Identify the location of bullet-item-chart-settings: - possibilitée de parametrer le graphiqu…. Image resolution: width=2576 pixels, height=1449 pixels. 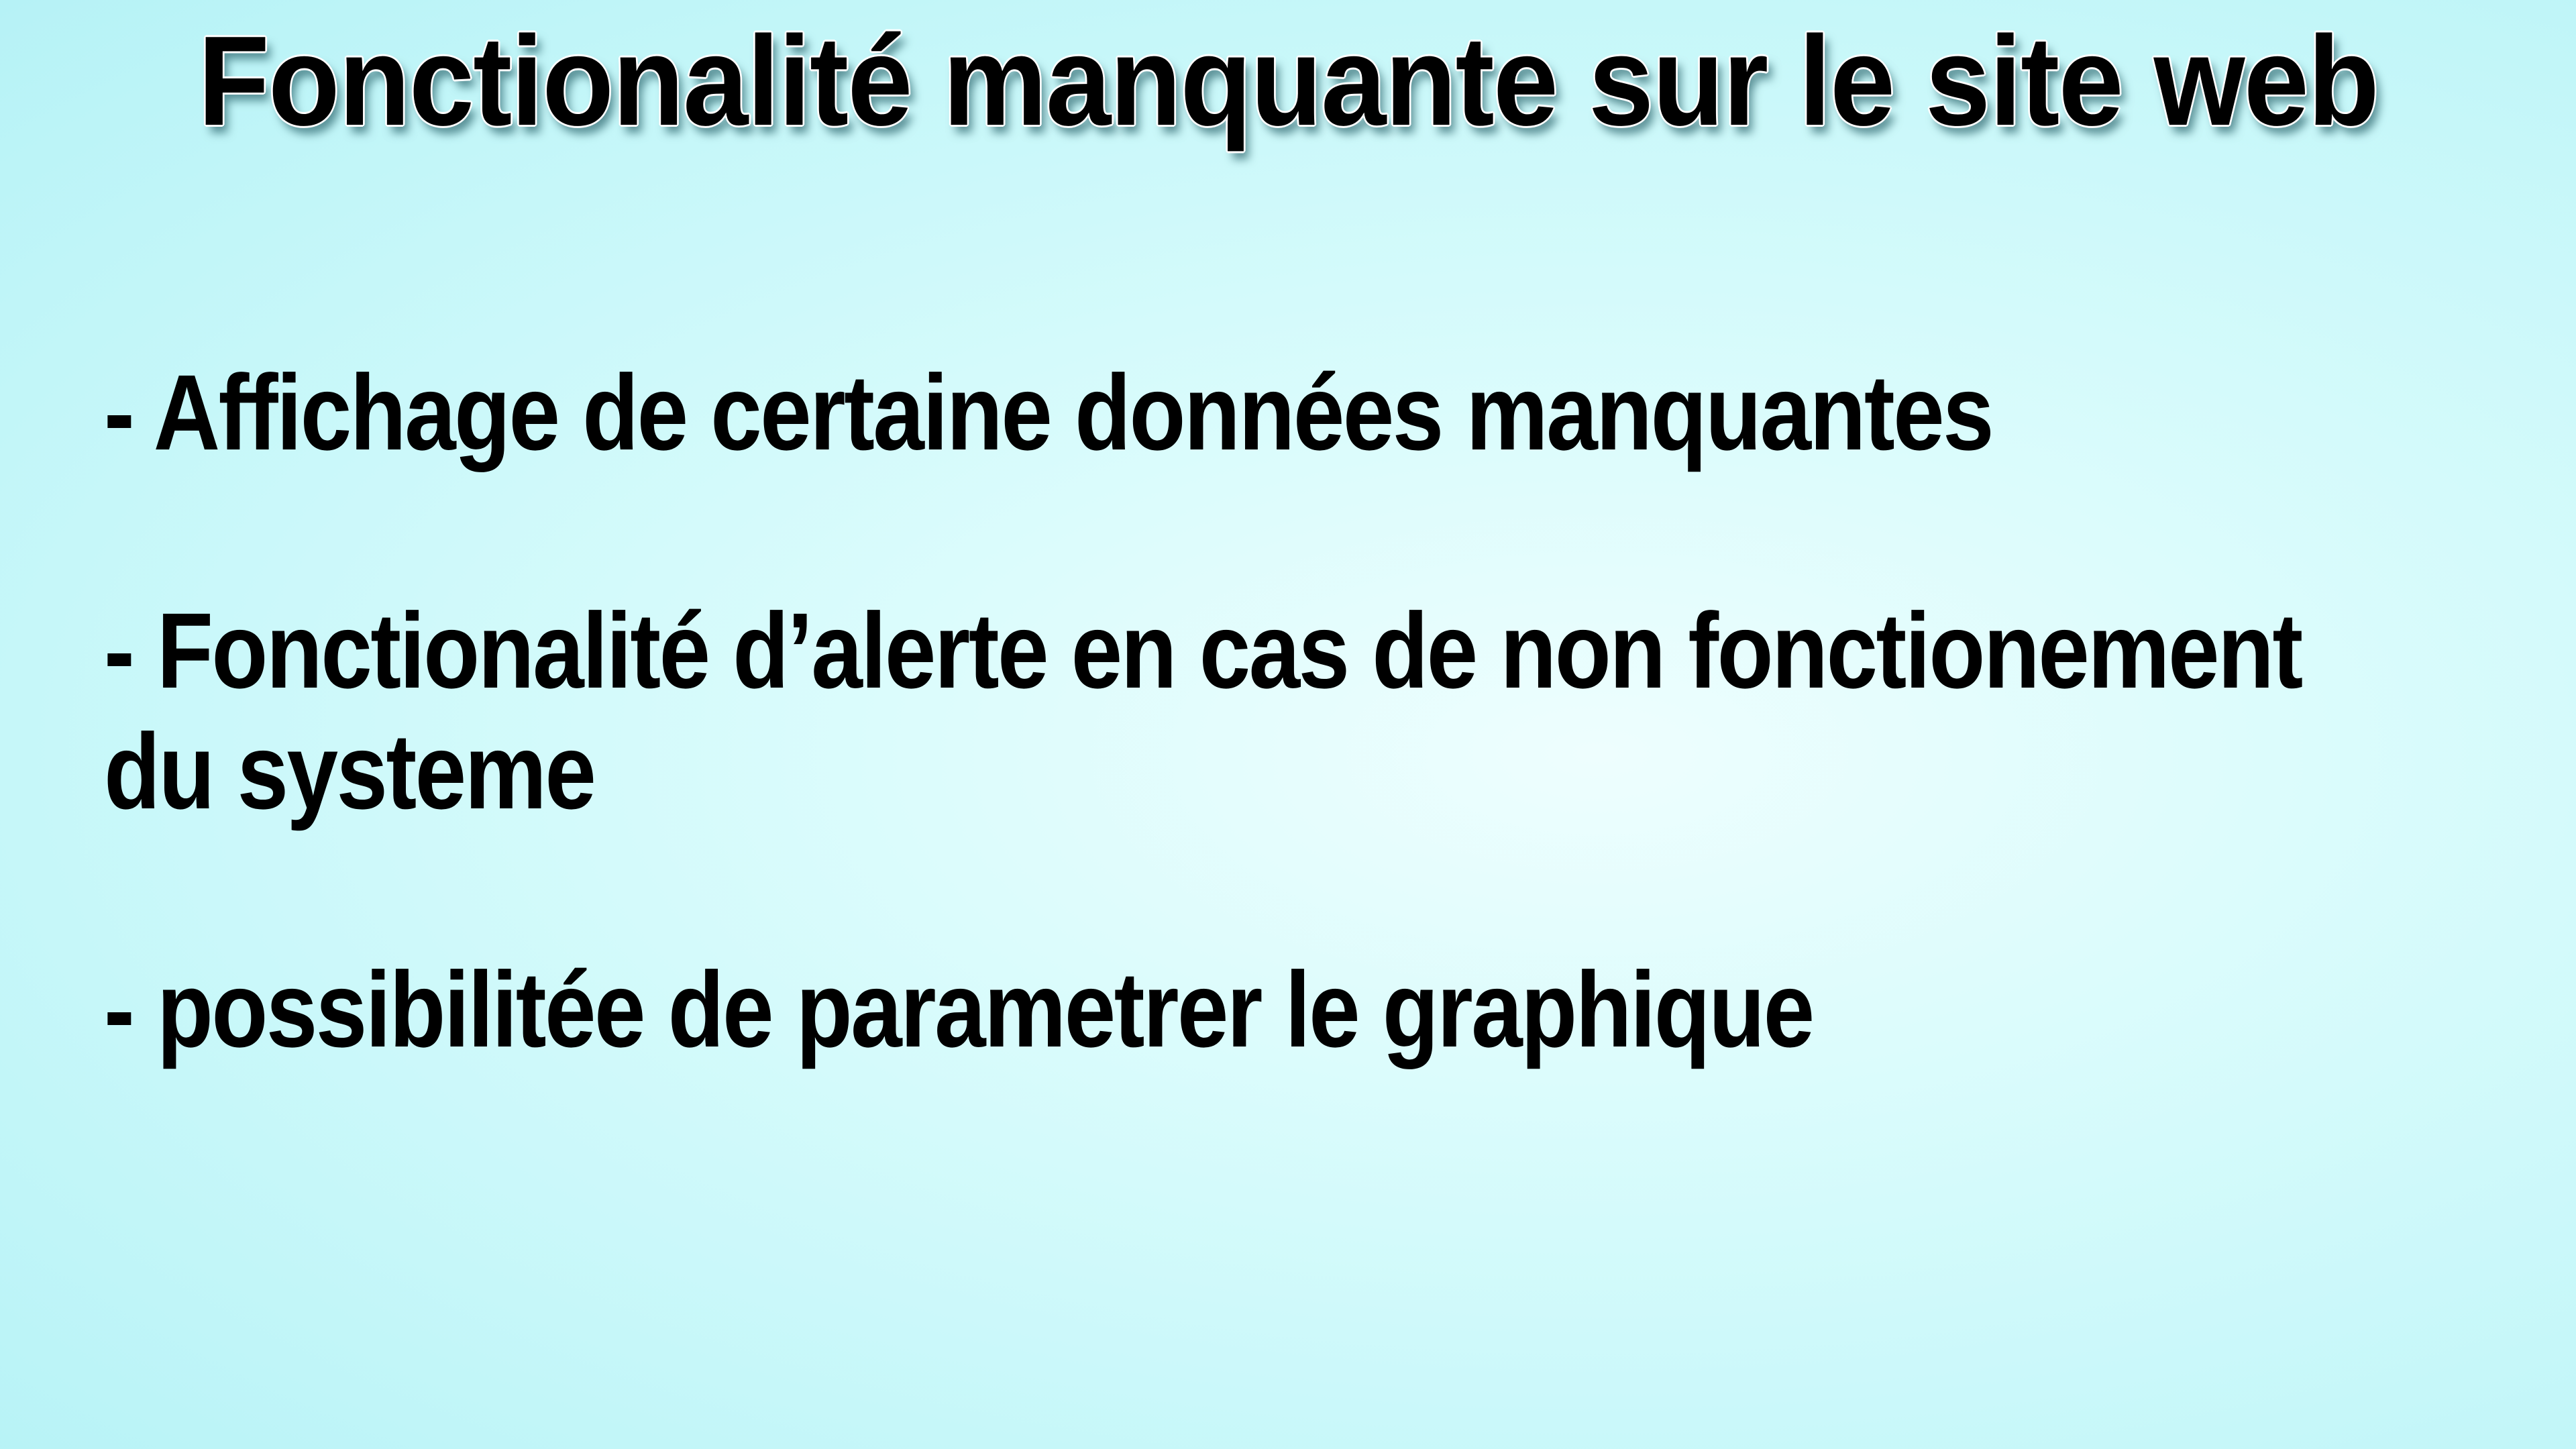
(959, 1009).